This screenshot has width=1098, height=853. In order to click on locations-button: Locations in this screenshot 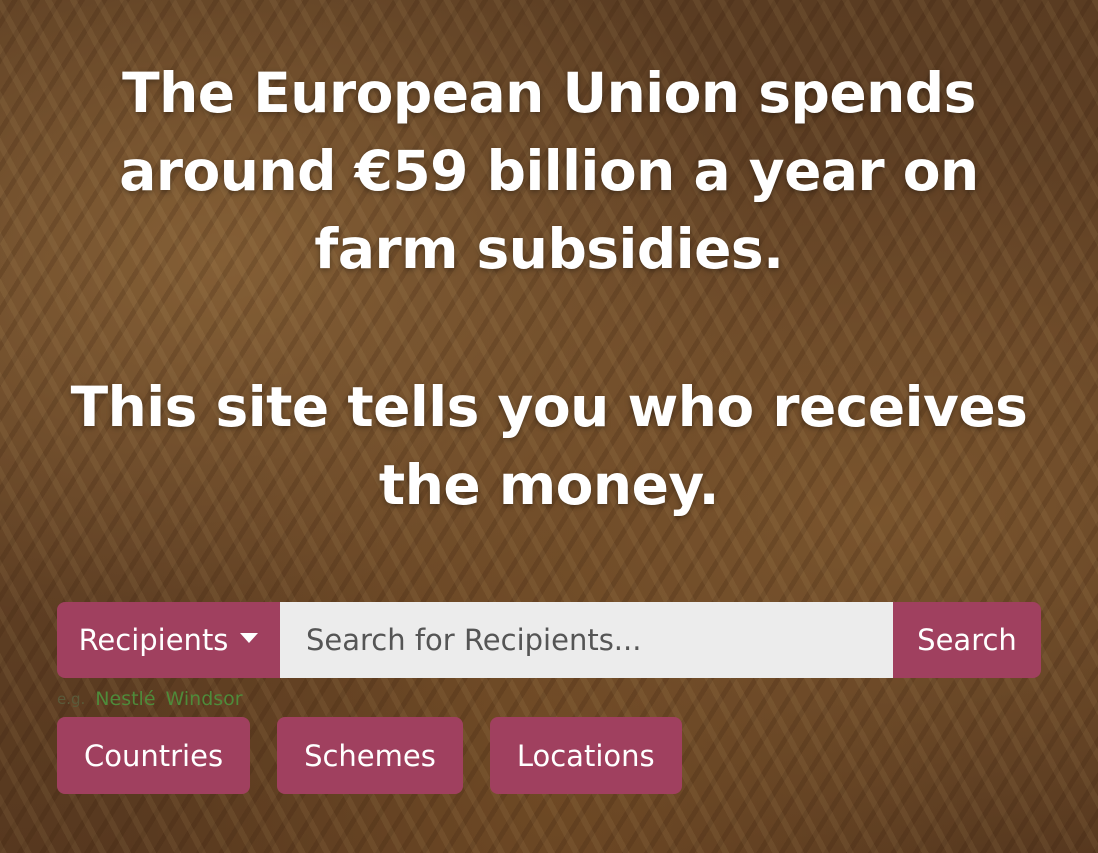, I will do `click(585, 755)`.